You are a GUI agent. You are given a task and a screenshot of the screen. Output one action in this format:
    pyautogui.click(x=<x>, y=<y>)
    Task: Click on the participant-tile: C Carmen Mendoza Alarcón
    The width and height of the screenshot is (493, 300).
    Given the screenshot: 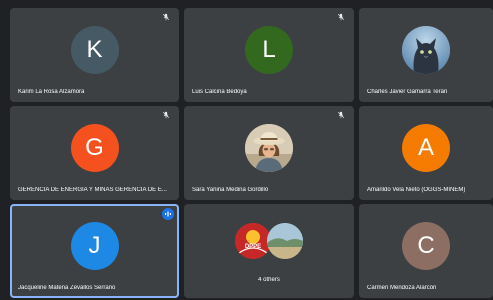 What is the action you would take?
    pyautogui.click(x=426, y=251)
    